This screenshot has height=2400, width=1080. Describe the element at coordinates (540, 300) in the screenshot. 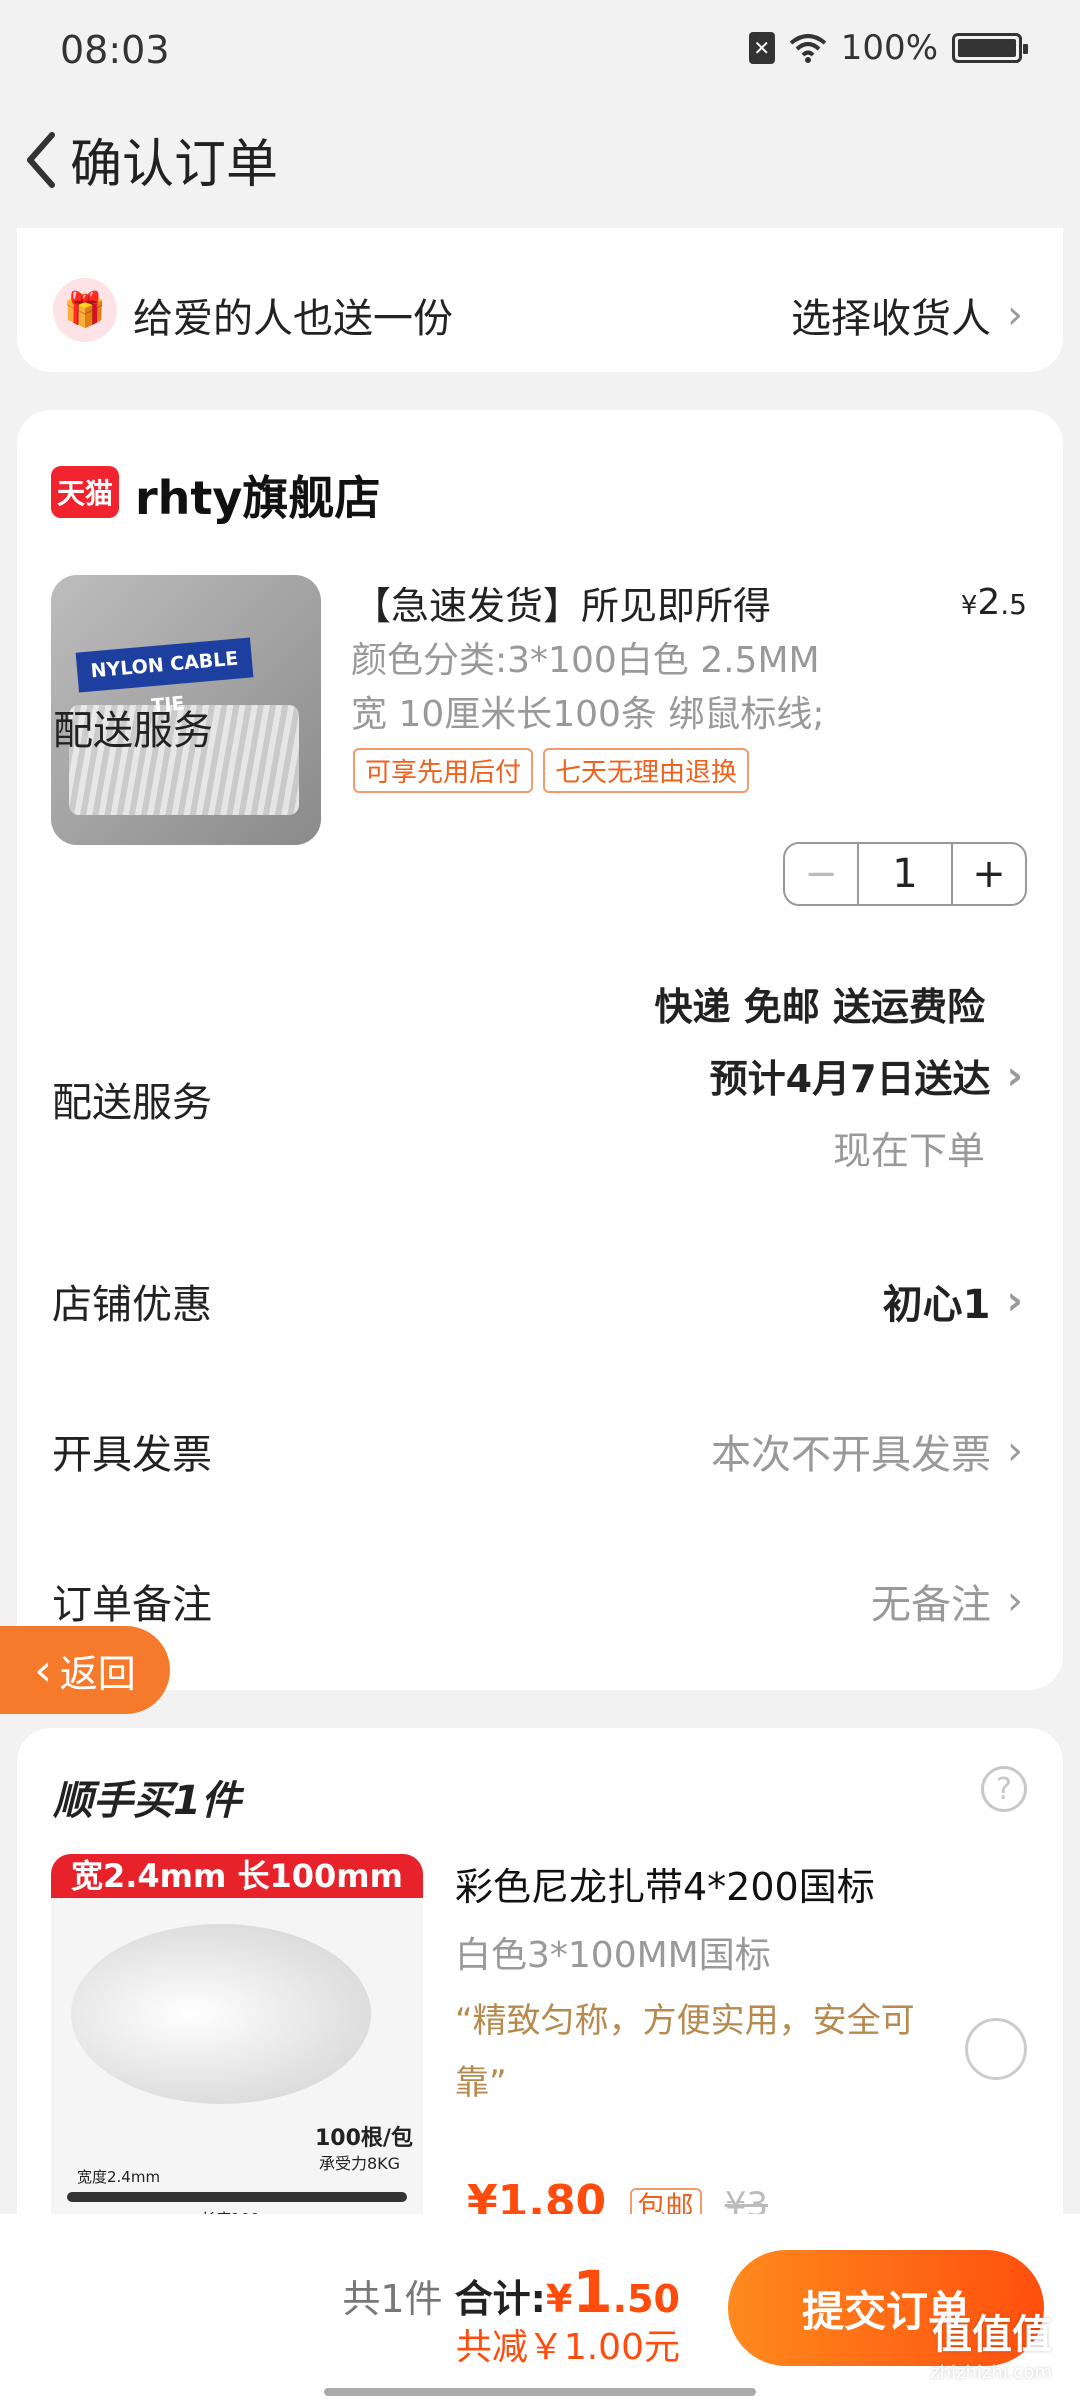

I see `gift-row: 🎁 给爱的人也送一份 选择收货人 ›` at that location.